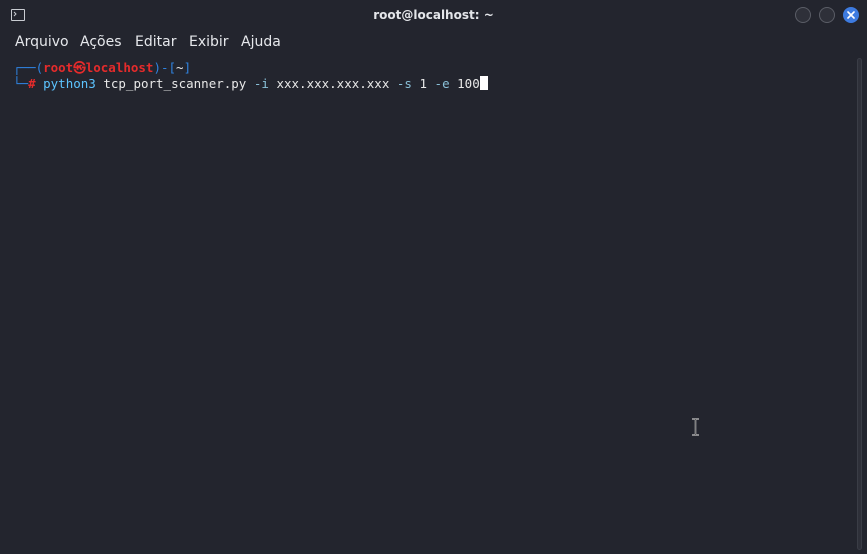 The height and width of the screenshot is (554, 867). I want to click on minimize-button, so click(803, 15).